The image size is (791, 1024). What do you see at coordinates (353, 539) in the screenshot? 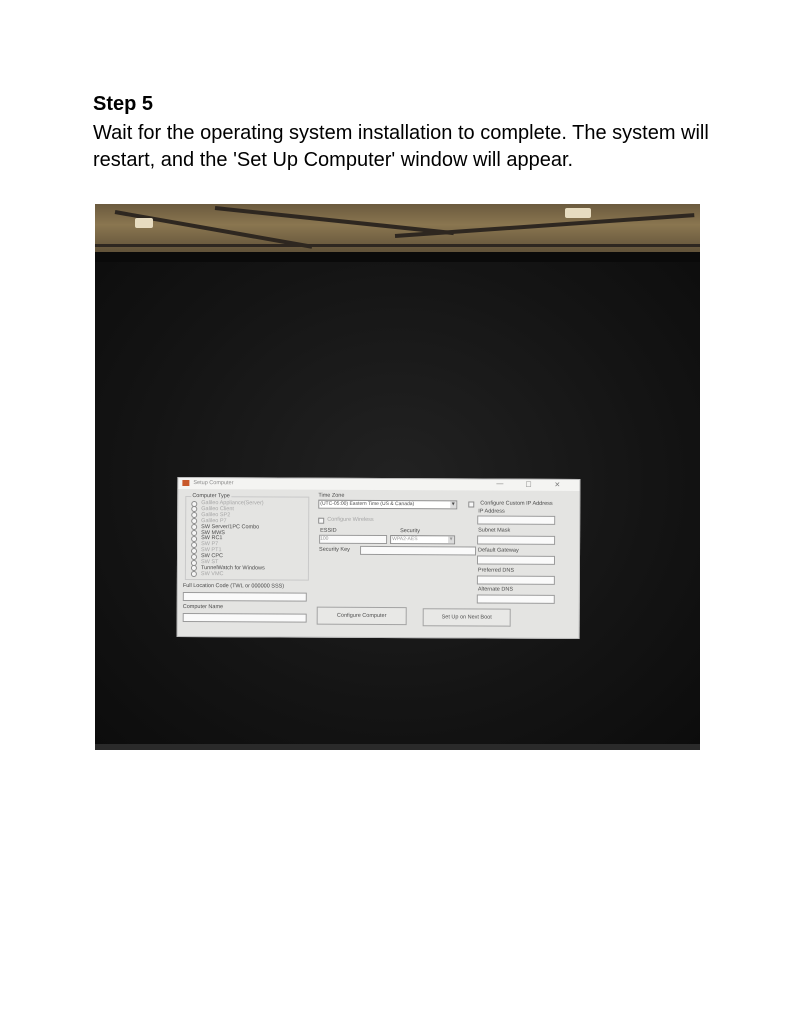
I see `essid-input: 100` at bounding box center [353, 539].